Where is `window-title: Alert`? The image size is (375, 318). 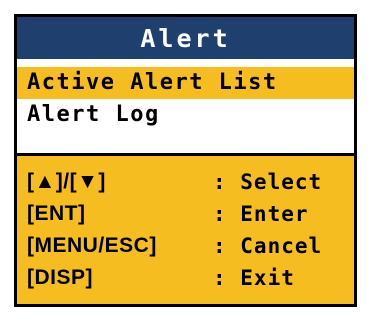
window-title: Alert is located at coordinates (185, 38).